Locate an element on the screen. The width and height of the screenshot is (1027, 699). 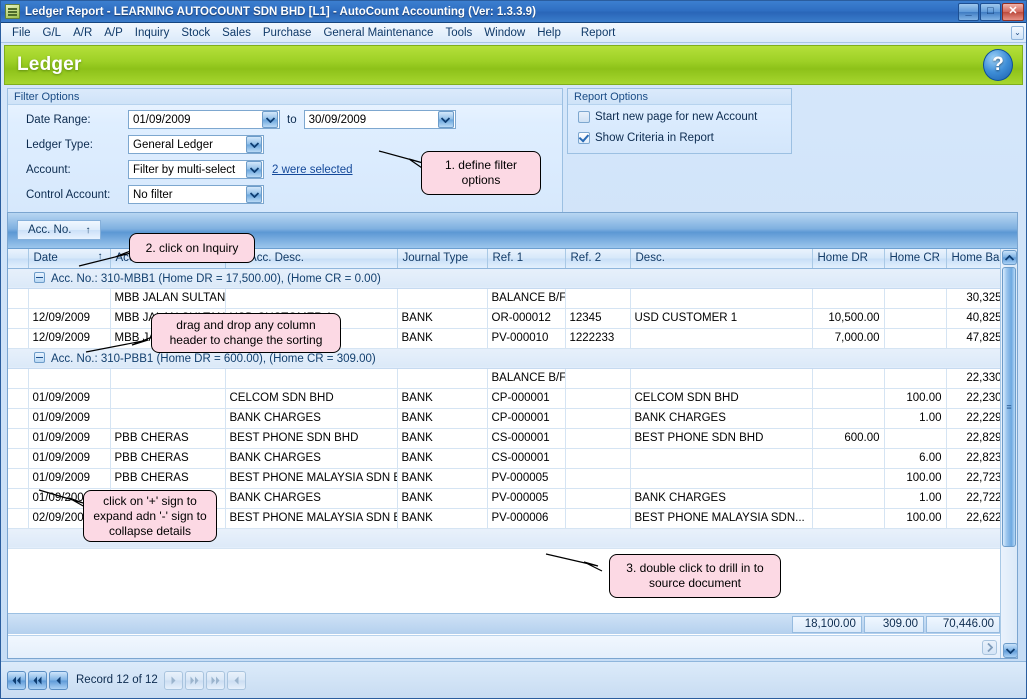
nav-next-button is located at coordinates (173, 680).